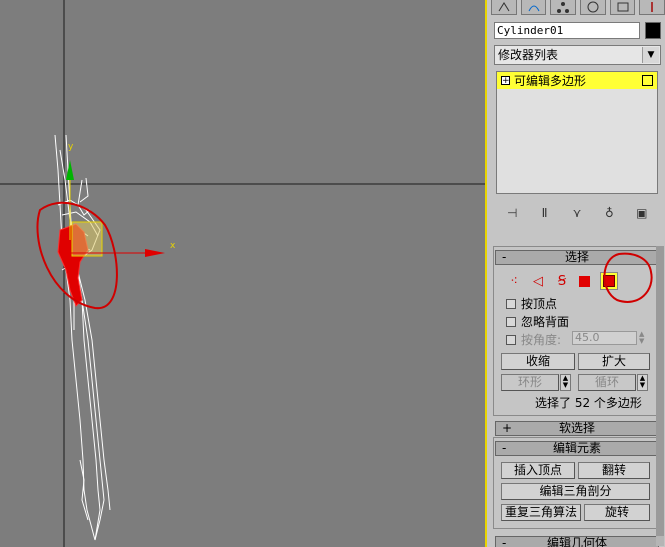 Image resolution: width=665 pixels, height=547 pixels. Describe the element at coordinates (545, 213) in the screenshot. I see `show-end-result-icon: Ⅱ` at that location.